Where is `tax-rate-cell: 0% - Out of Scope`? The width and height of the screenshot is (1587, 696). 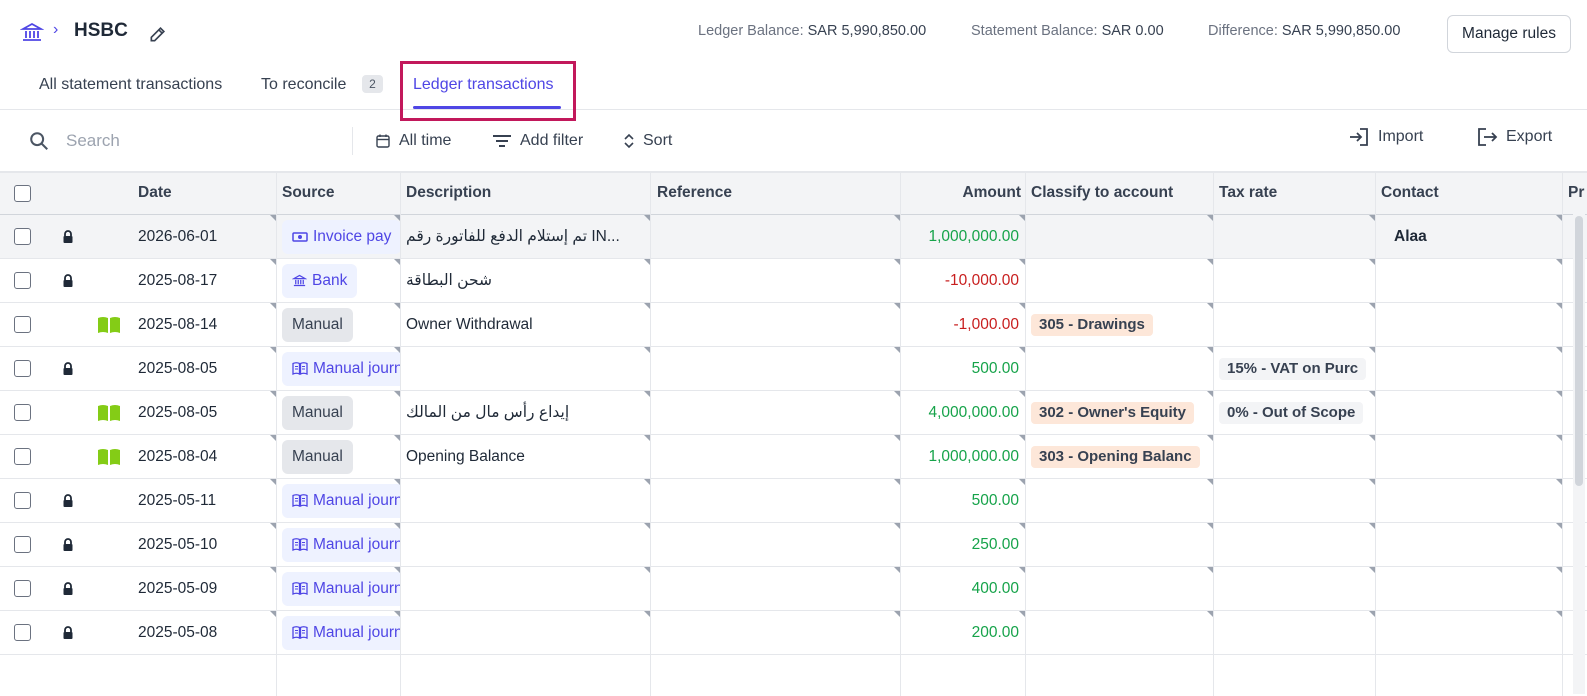
tax-rate-cell: 0% - Out of Scope is located at coordinates (1297, 412).